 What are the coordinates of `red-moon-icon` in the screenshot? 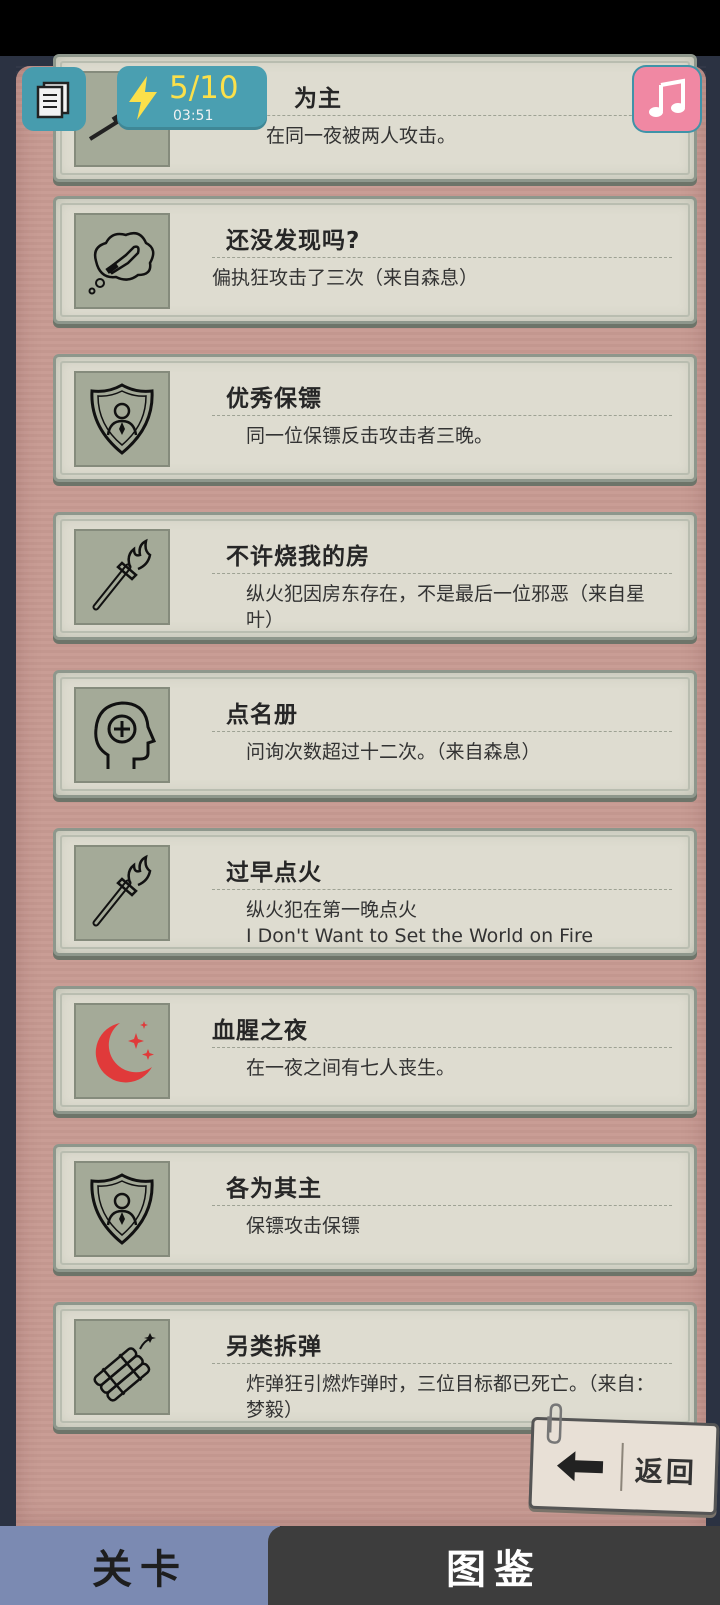 It's located at (124, 1052).